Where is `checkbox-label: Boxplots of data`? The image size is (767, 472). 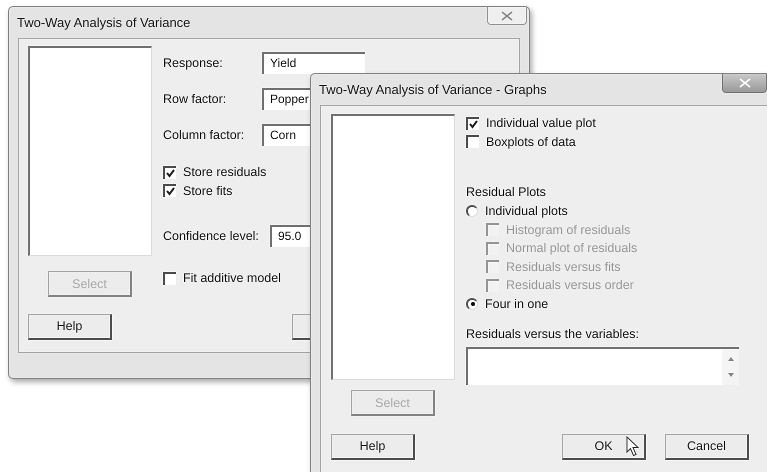 checkbox-label: Boxplots of data is located at coordinates (531, 141).